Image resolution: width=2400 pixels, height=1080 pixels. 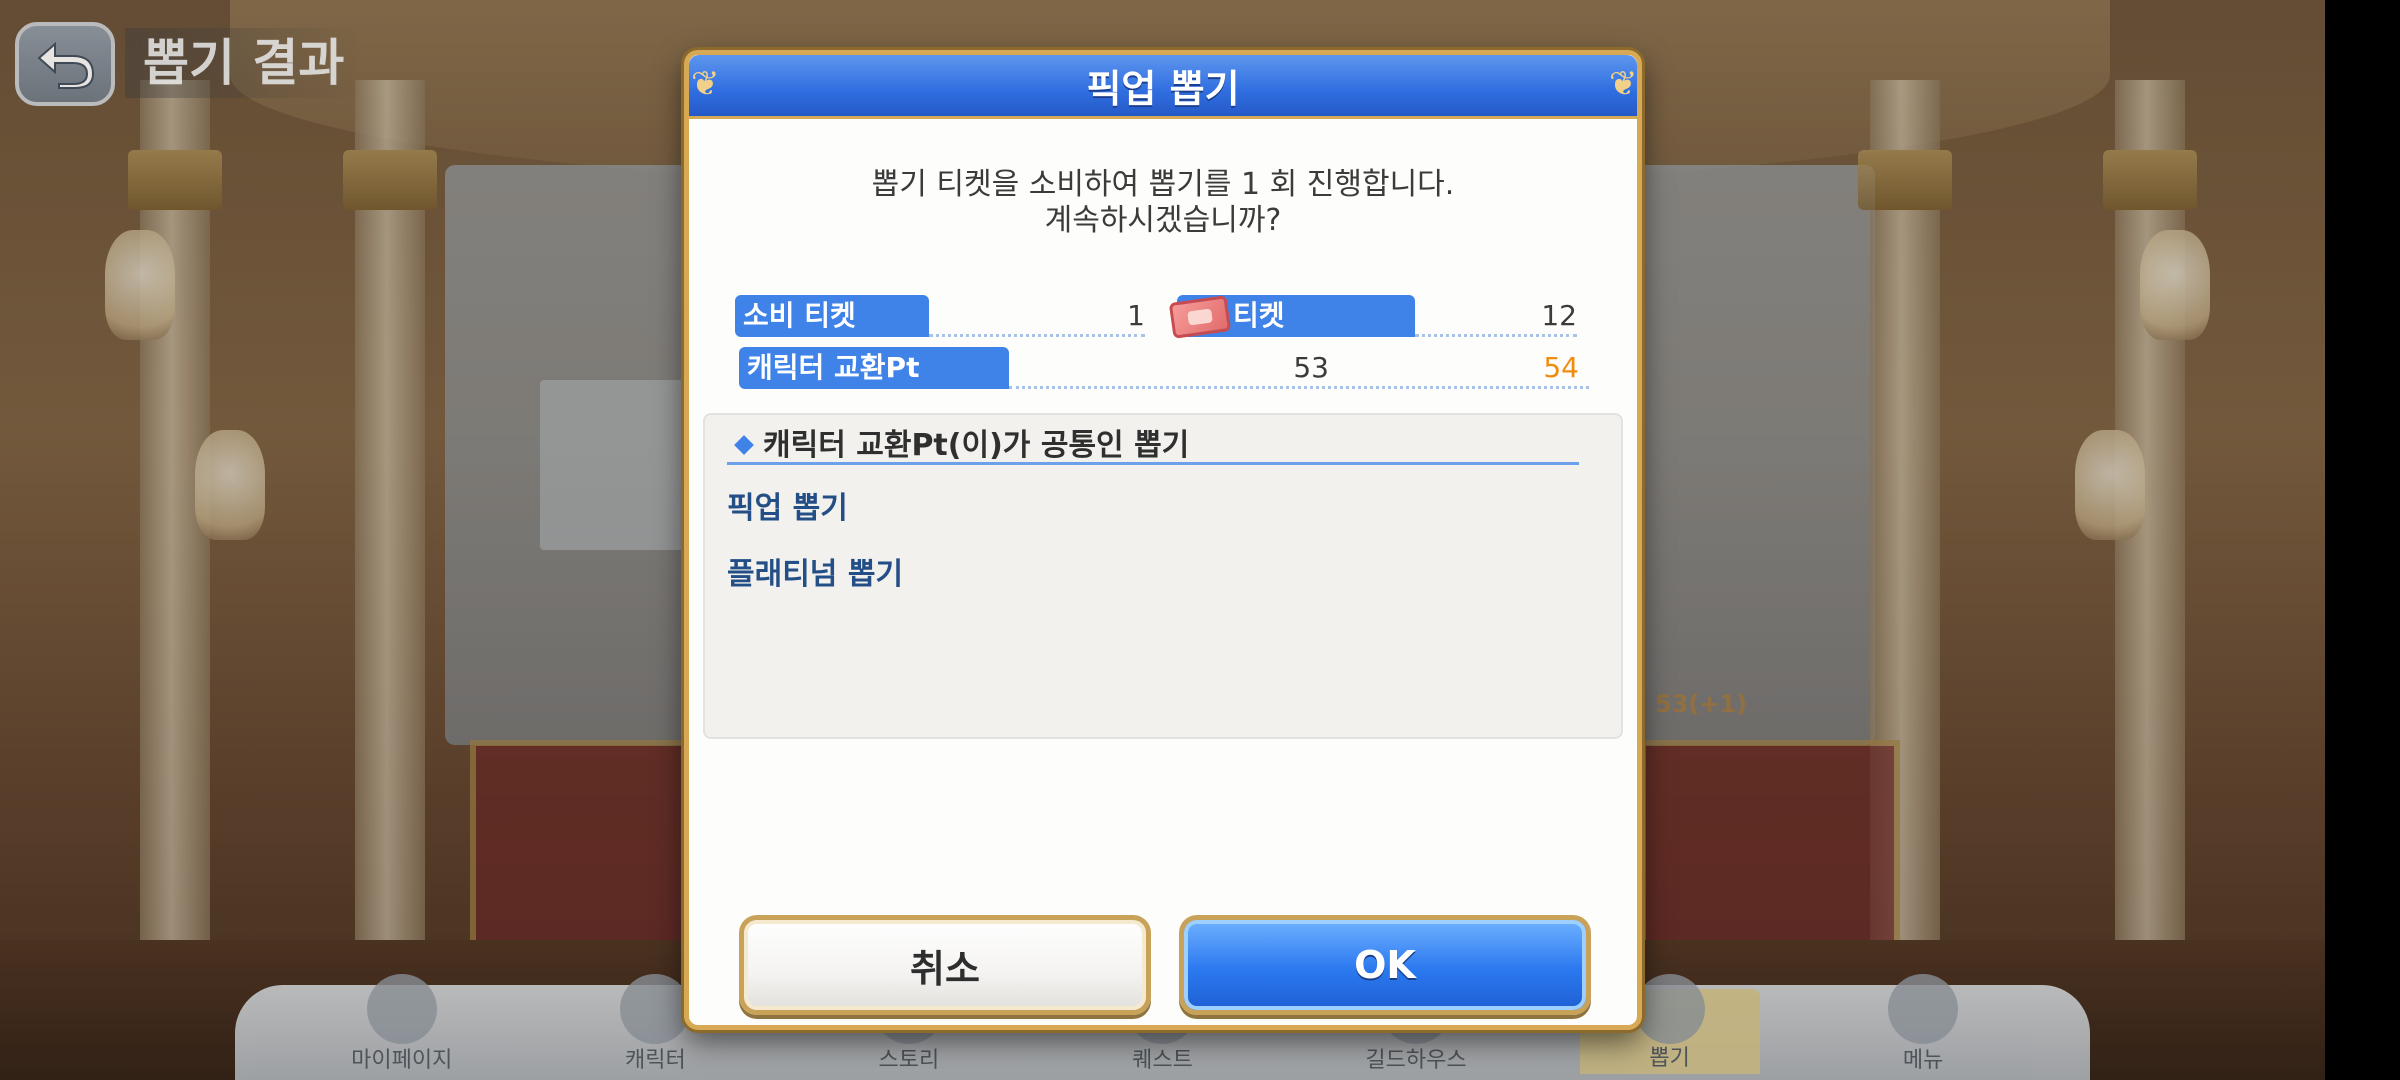 I want to click on back-arrow-icon, so click(x=66, y=65).